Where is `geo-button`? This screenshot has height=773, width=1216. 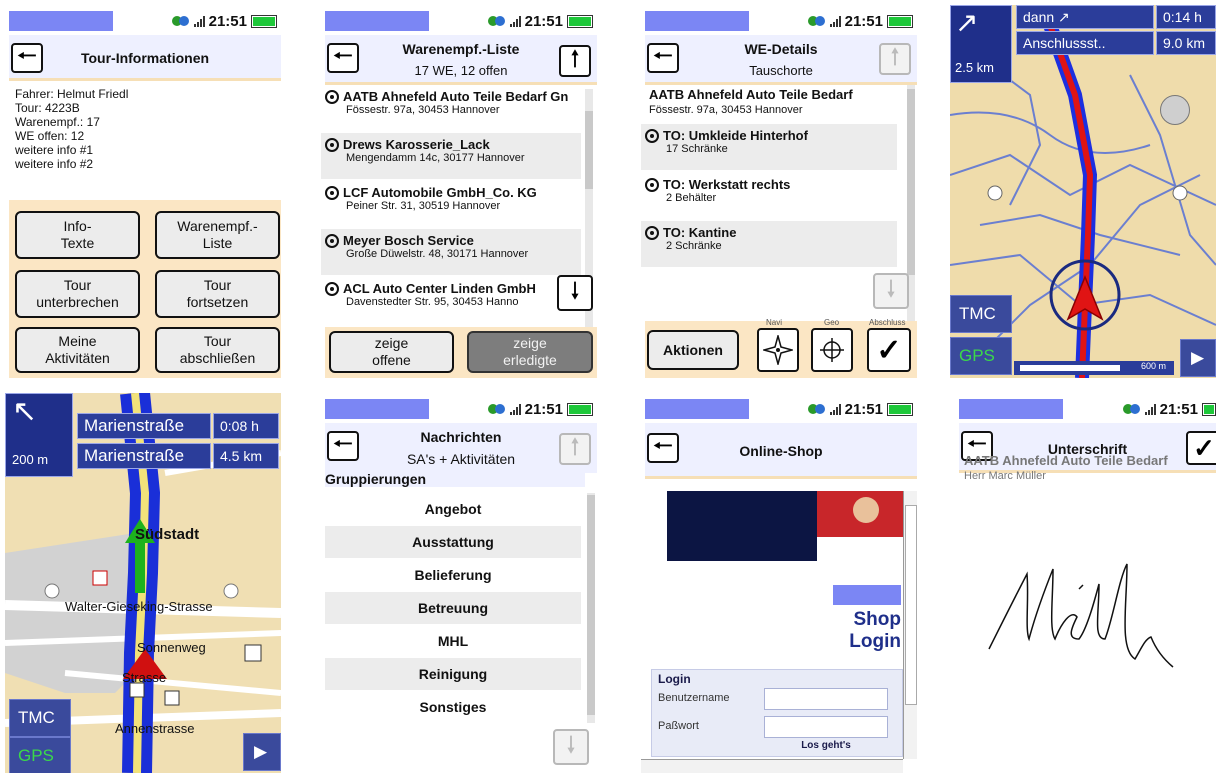 geo-button is located at coordinates (832, 350).